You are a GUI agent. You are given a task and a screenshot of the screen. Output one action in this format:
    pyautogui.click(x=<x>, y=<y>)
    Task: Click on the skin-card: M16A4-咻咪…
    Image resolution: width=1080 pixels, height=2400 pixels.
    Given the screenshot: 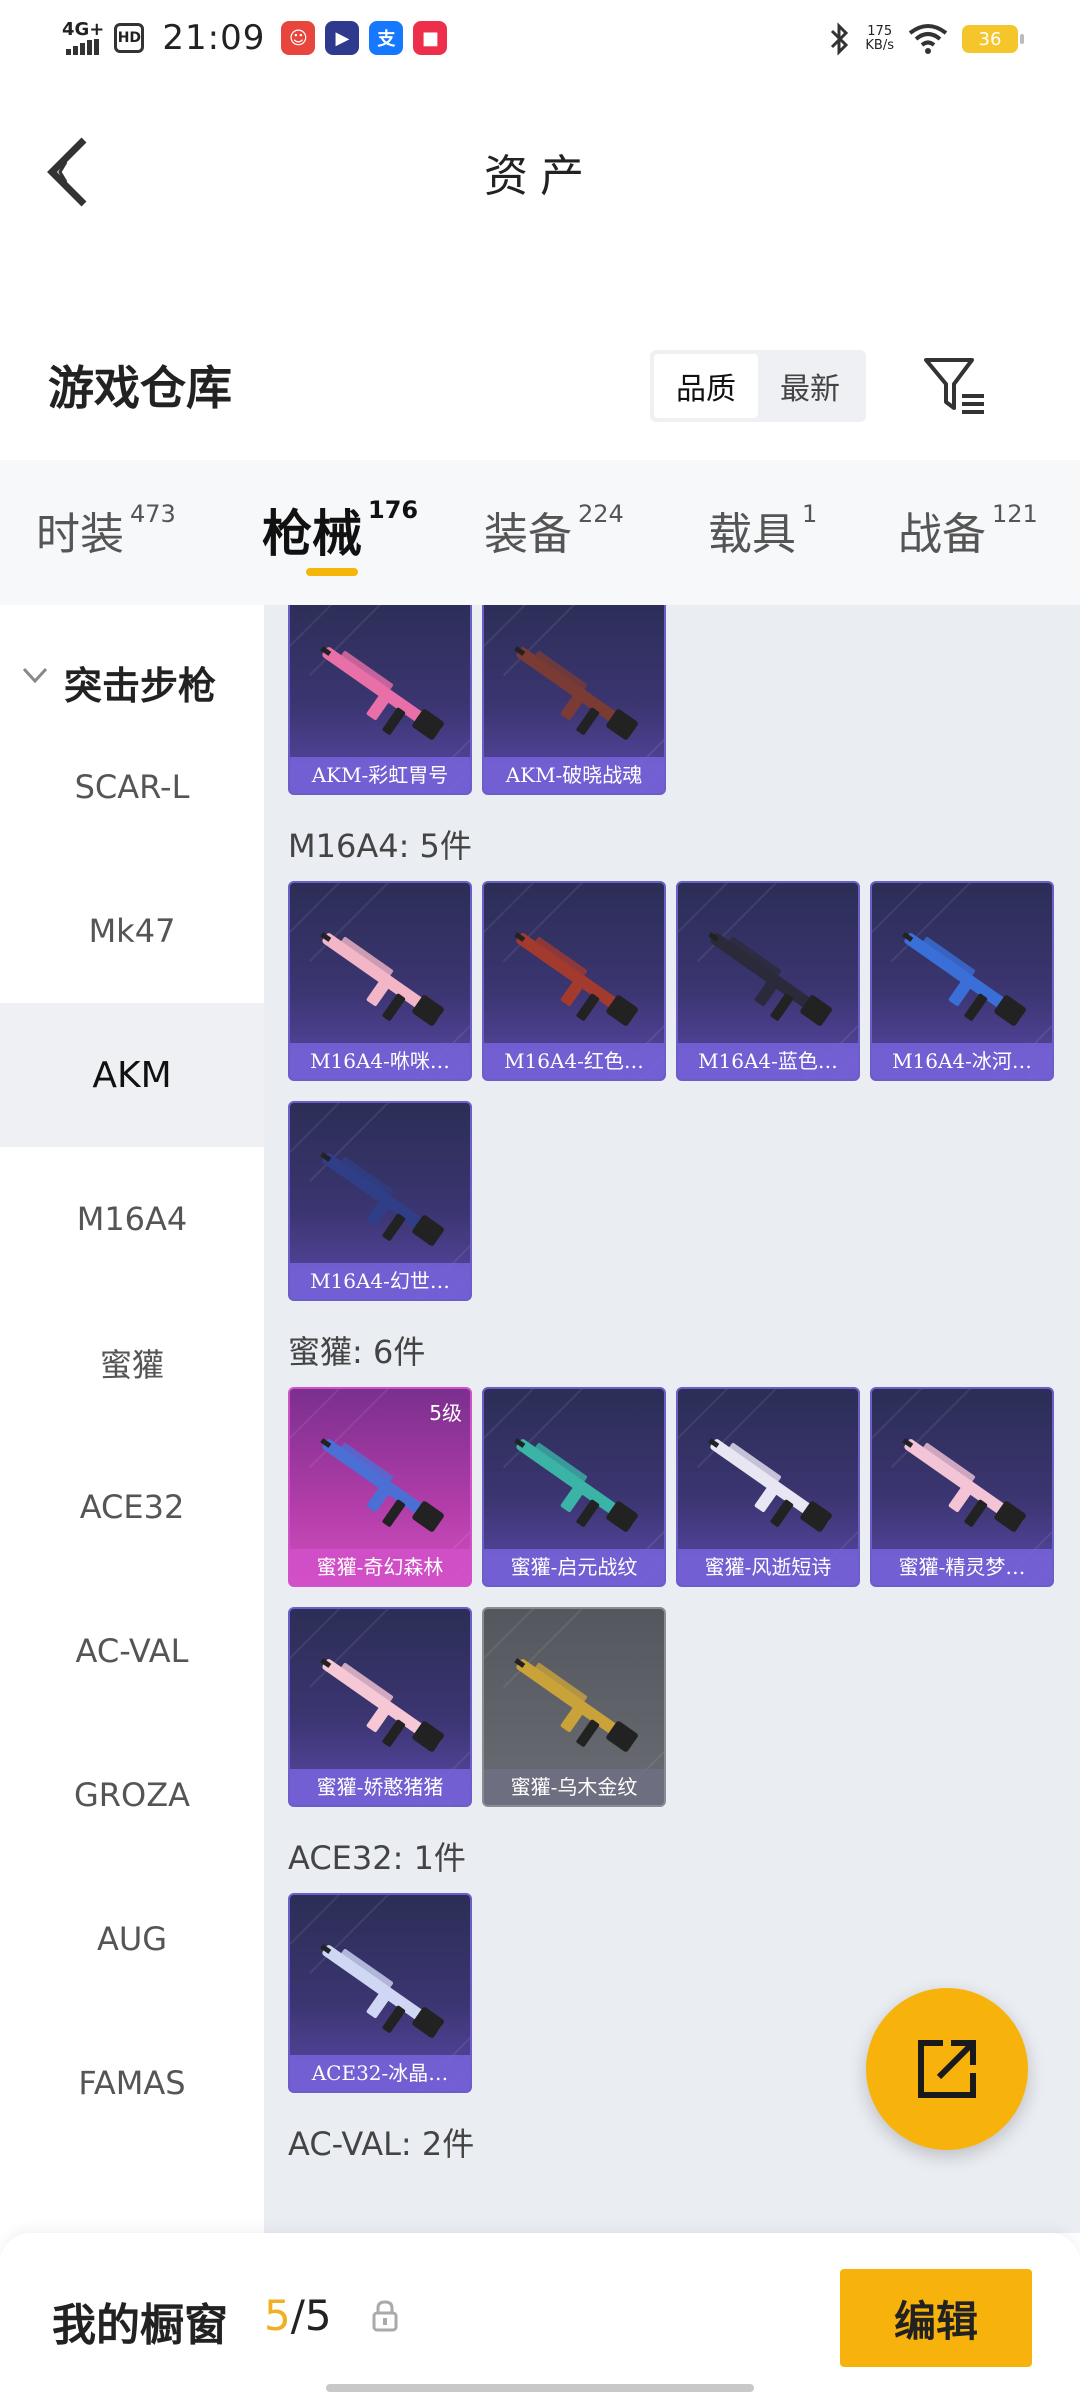 What is the action you would take?
    pyautogui.click(x=380, y=981)
    